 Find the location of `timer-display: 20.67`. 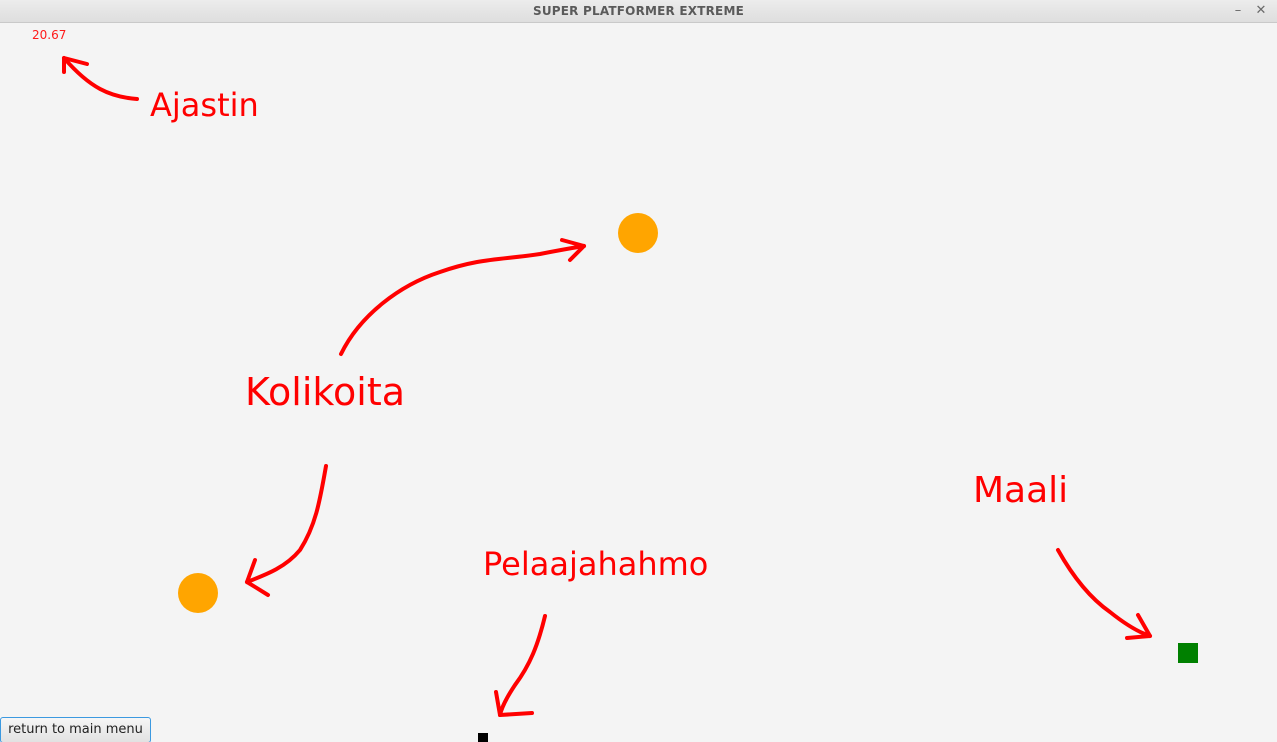

timer-display: 20.67 is located at coordinates (49, 35).